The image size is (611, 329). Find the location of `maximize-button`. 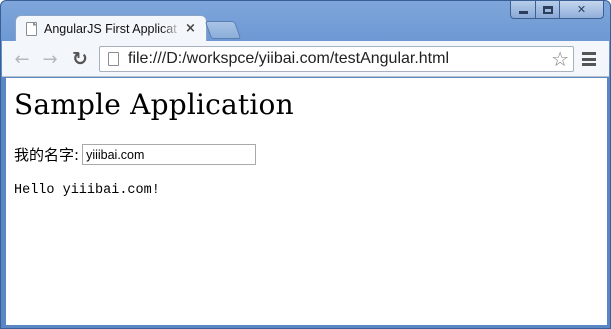

maximize-button is located at coordinates (548, 10).